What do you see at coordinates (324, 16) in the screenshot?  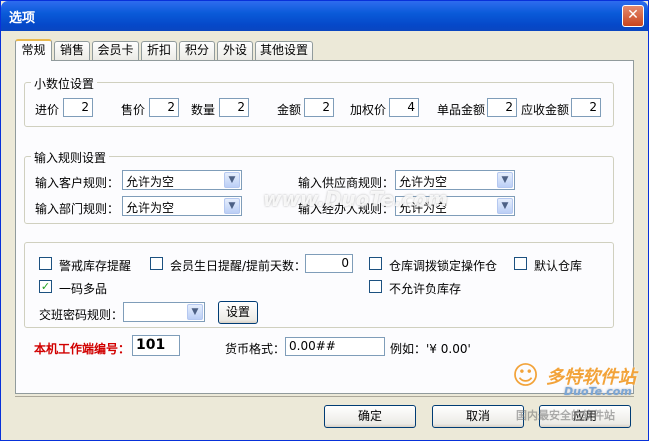 I see `title-bar: 选项 ✕` at bounding box center [324, 16].